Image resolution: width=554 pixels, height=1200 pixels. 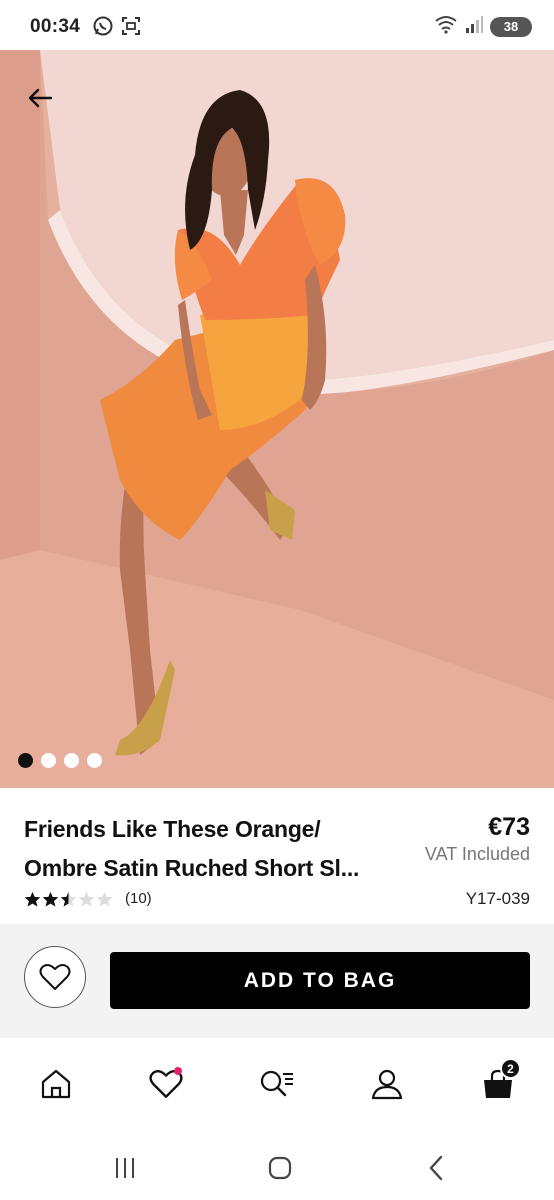 I want to click on chevron-left-icon, so click(x=436, y=1168).